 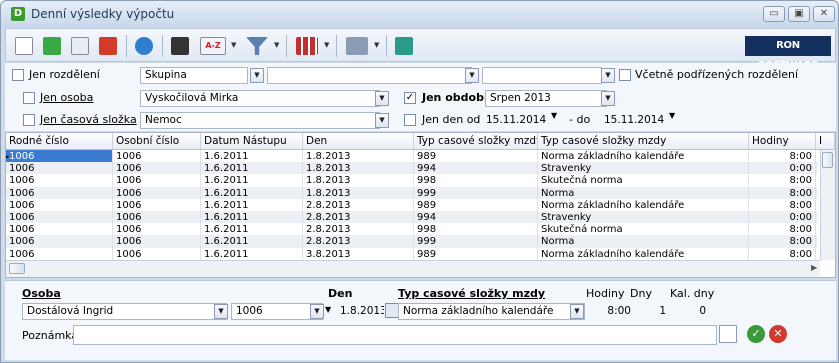 What do you see at coordinates (340, 293) in the screenshot?
I see `den-heading: Den` at bounding box center [340, 293].